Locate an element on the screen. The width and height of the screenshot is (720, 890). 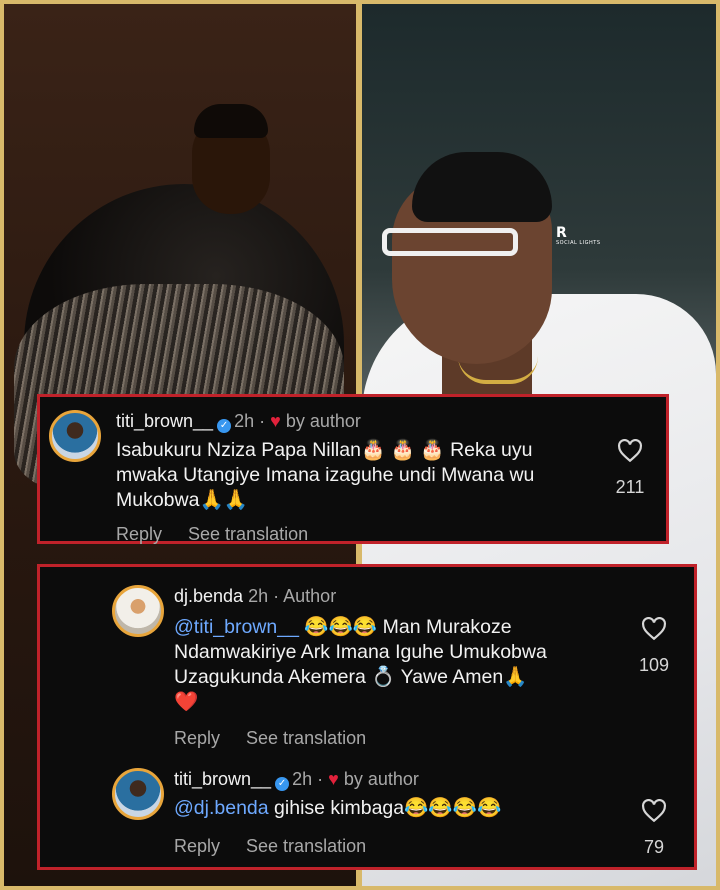
comment-username: dj.benda is located at coordinates (208, 596).